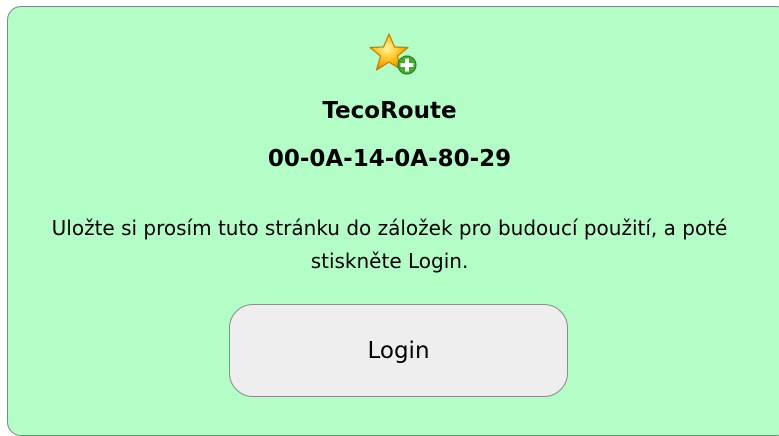 Image resolution: width=779 pixels, height=436 pixels. Describe the element at coordinates (398, 350) in the screenshot. I see `login-button: Login` at that location.